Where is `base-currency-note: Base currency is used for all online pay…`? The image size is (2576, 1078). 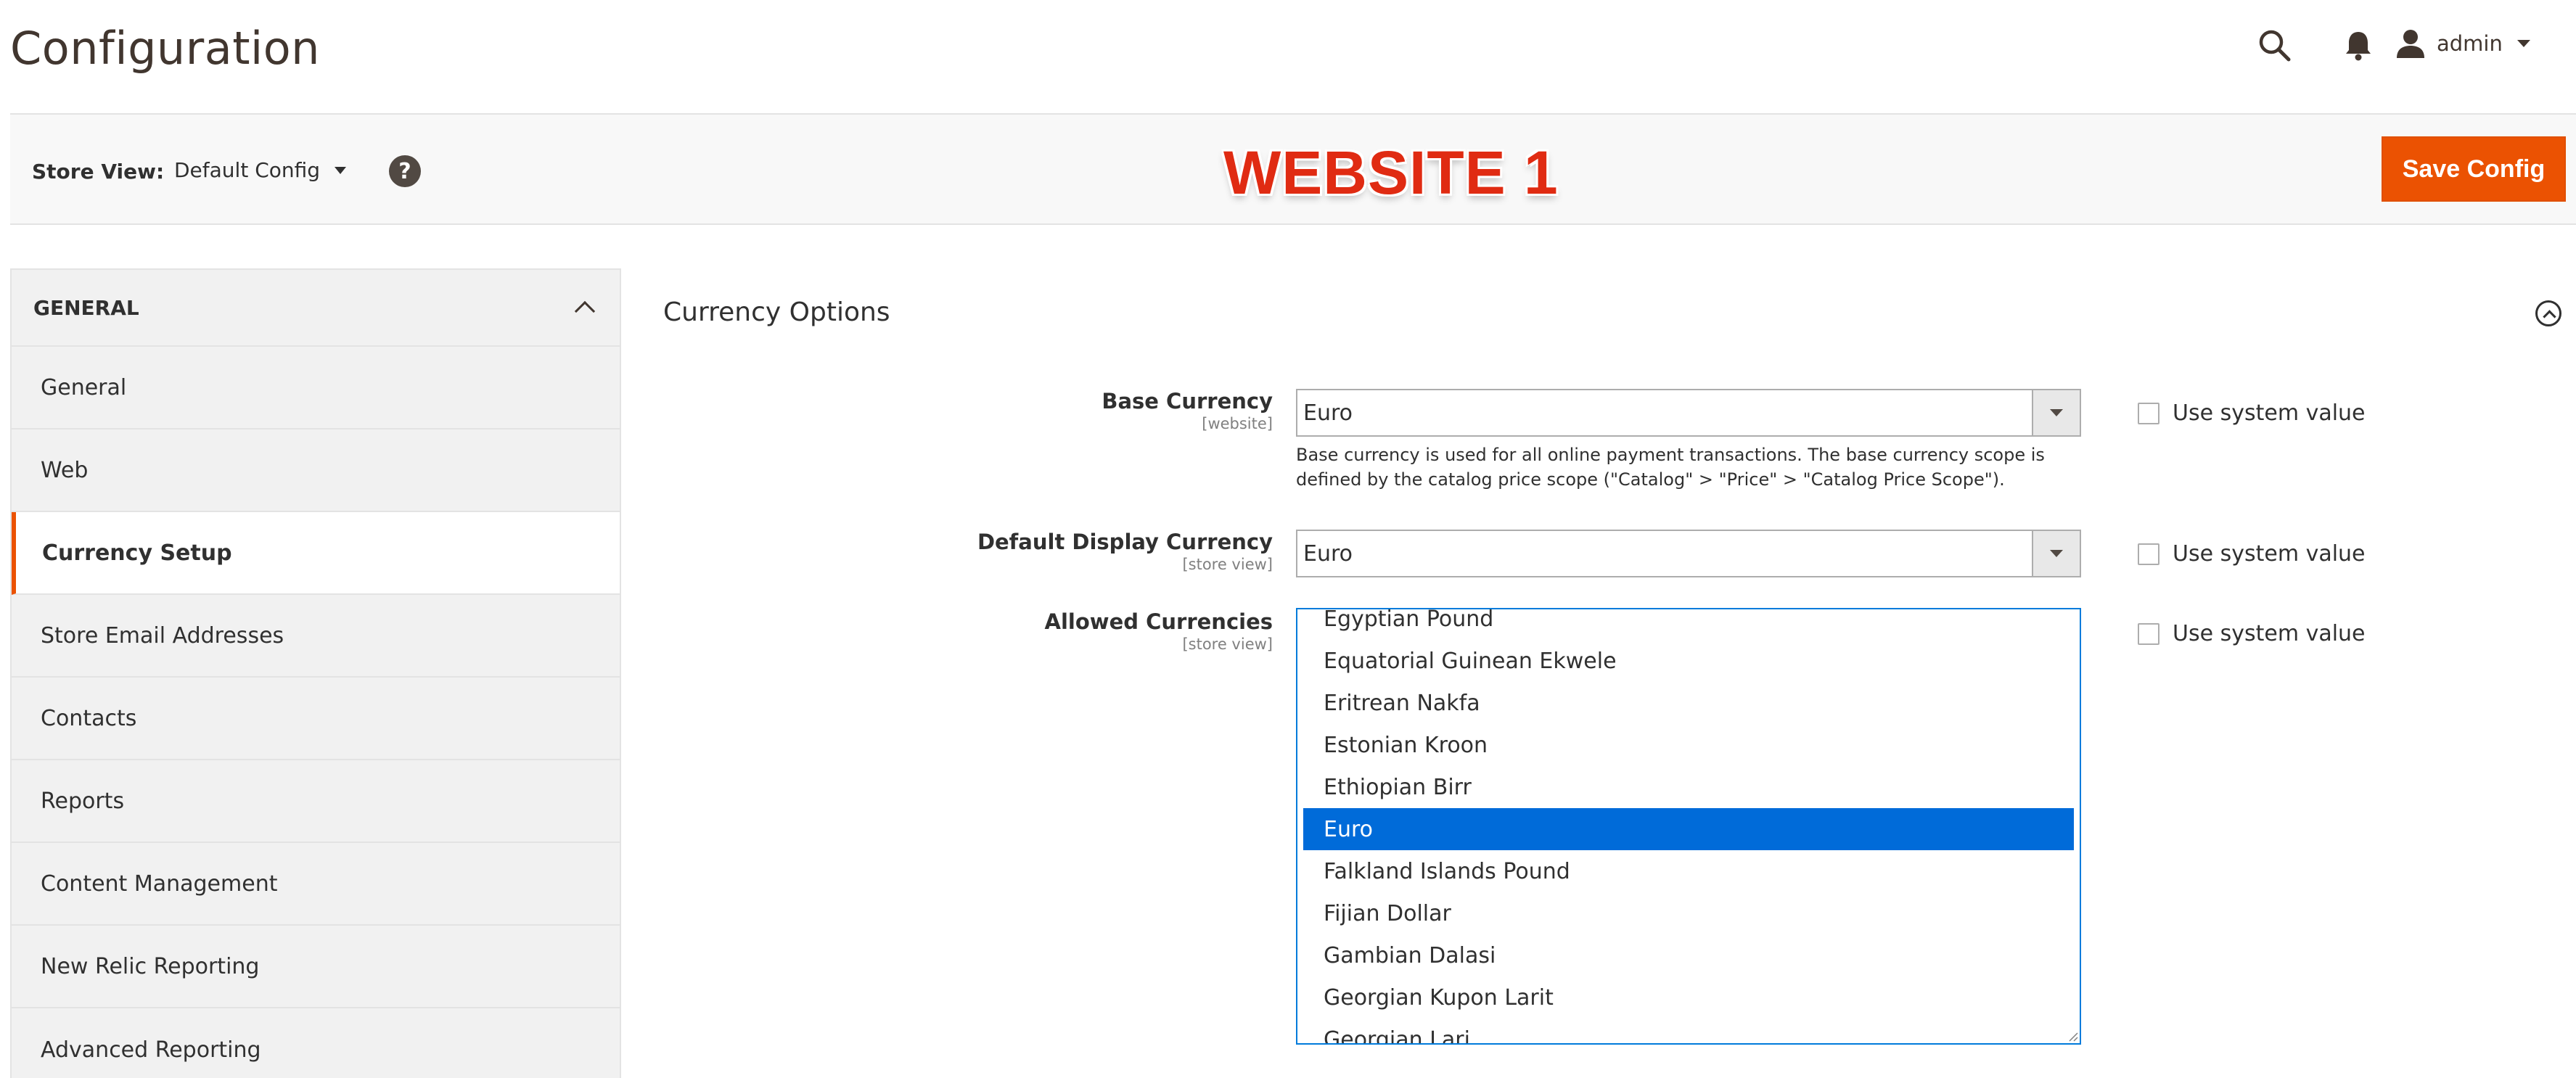 base-currency-note: Base currency is used for all online pay… is located at coordinates (1670, 467).